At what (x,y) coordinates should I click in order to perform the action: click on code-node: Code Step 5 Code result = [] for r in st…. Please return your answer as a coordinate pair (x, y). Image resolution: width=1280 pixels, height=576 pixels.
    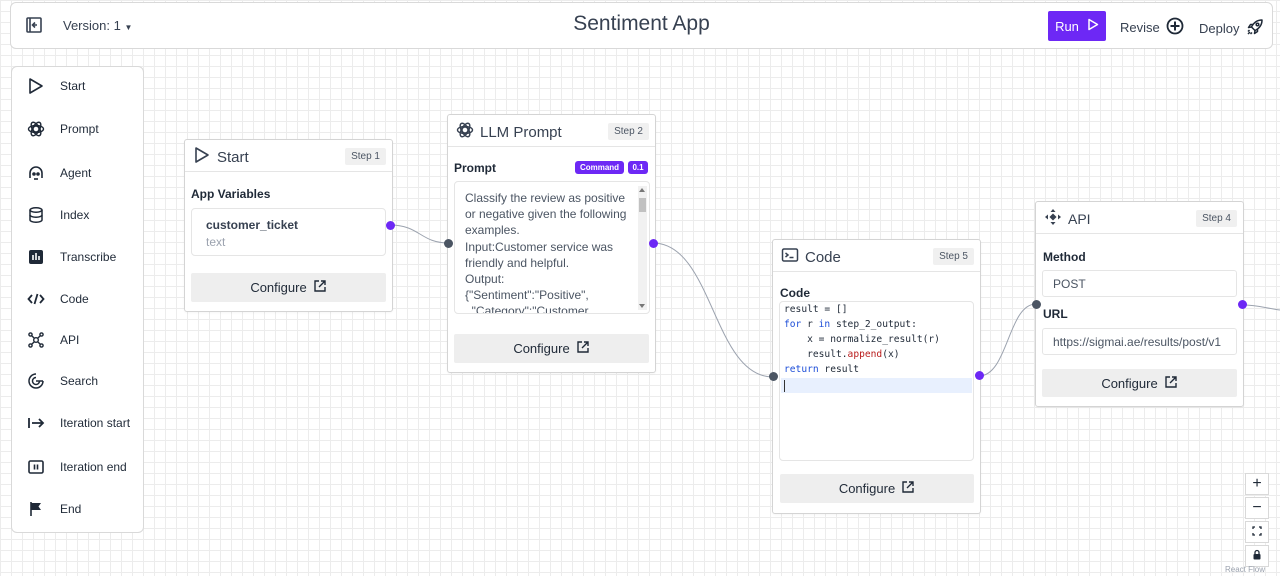
    Looking at the image, I should click on (876, 376).